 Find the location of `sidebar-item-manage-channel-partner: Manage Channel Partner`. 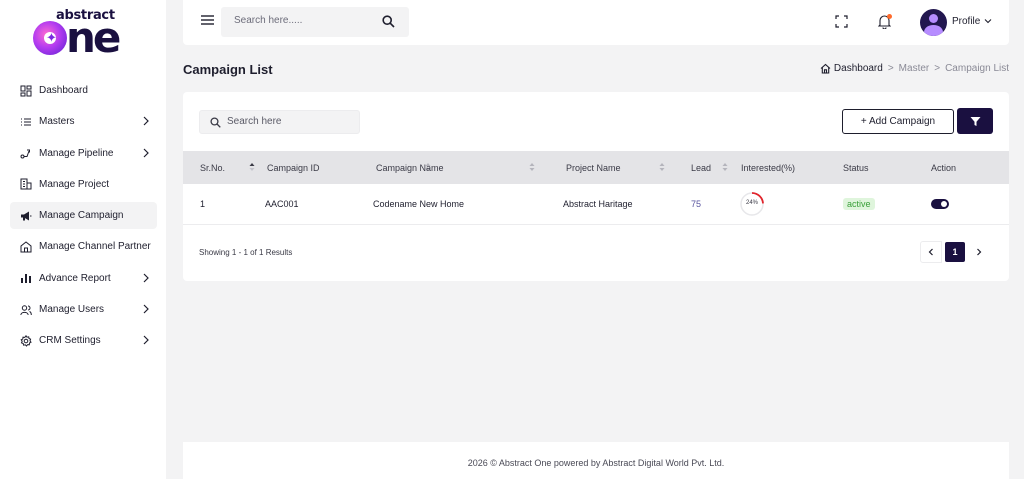

sidebar-item-manage-channel-partner: Manage Channel Partner is located at coordinates (83, 246).